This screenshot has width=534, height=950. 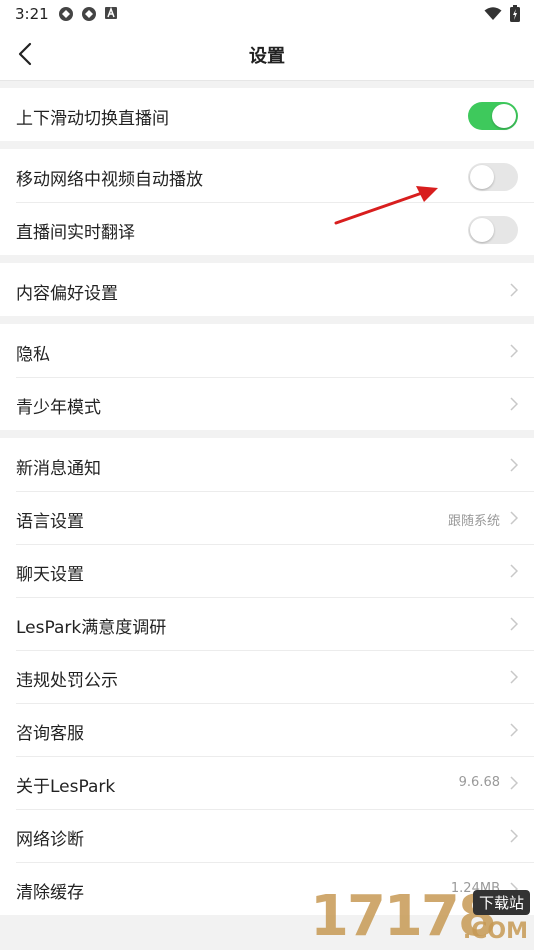 What do you see at coordinates (50, 734) in the screenshot?
I see `setting-label: 咨询客服` at bounding box center [50, 734].